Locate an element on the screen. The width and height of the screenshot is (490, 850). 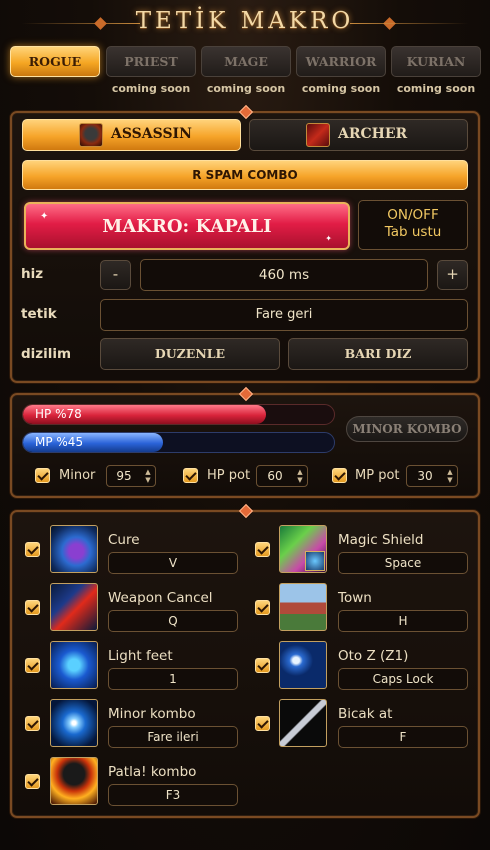
tab-kurian: KURIAN is located at coordinates (436, 61).